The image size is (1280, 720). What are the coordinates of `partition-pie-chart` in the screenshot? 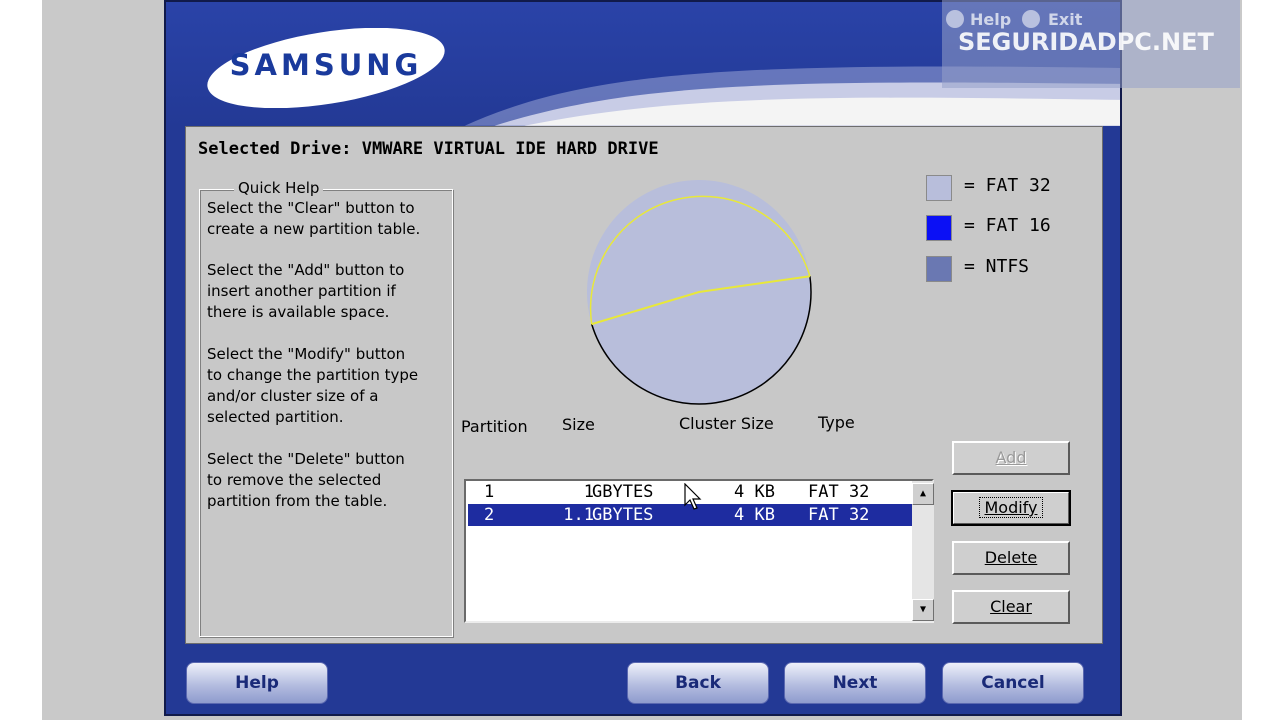 It's located at (699, 292).